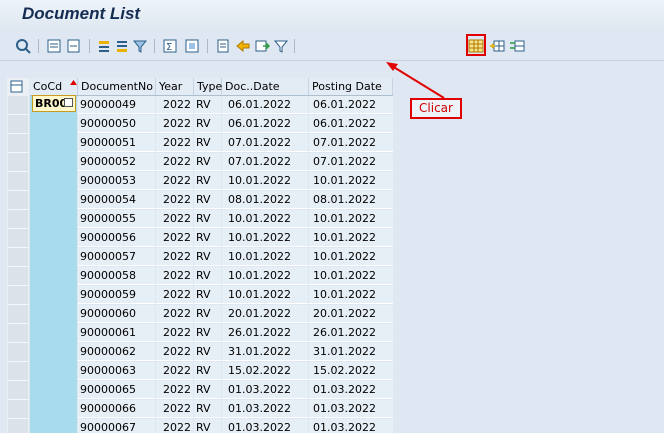 This screenshot has width=664, height=433. What do you see at coordinates (104, 46) in the screenshot?
I see `sort-ascending-icon` at bounding box center [104, 46].